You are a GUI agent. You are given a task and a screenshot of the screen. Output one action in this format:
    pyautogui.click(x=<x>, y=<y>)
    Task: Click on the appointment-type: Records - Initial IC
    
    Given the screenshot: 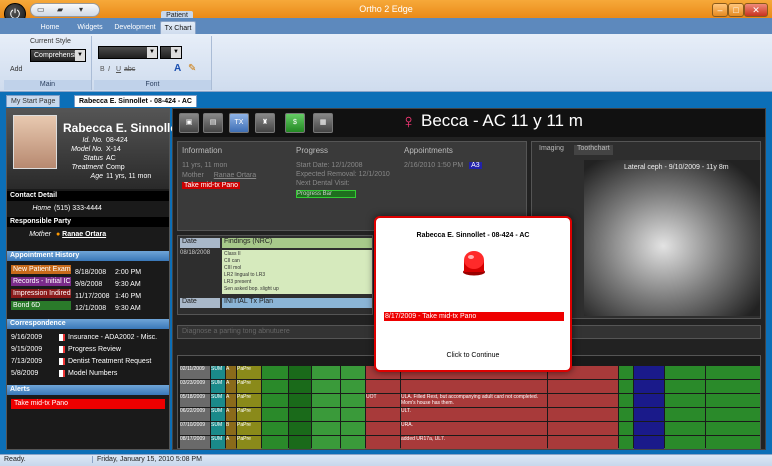 What is the action you would take?
    pyautogui.click(x=41, y=281)
    